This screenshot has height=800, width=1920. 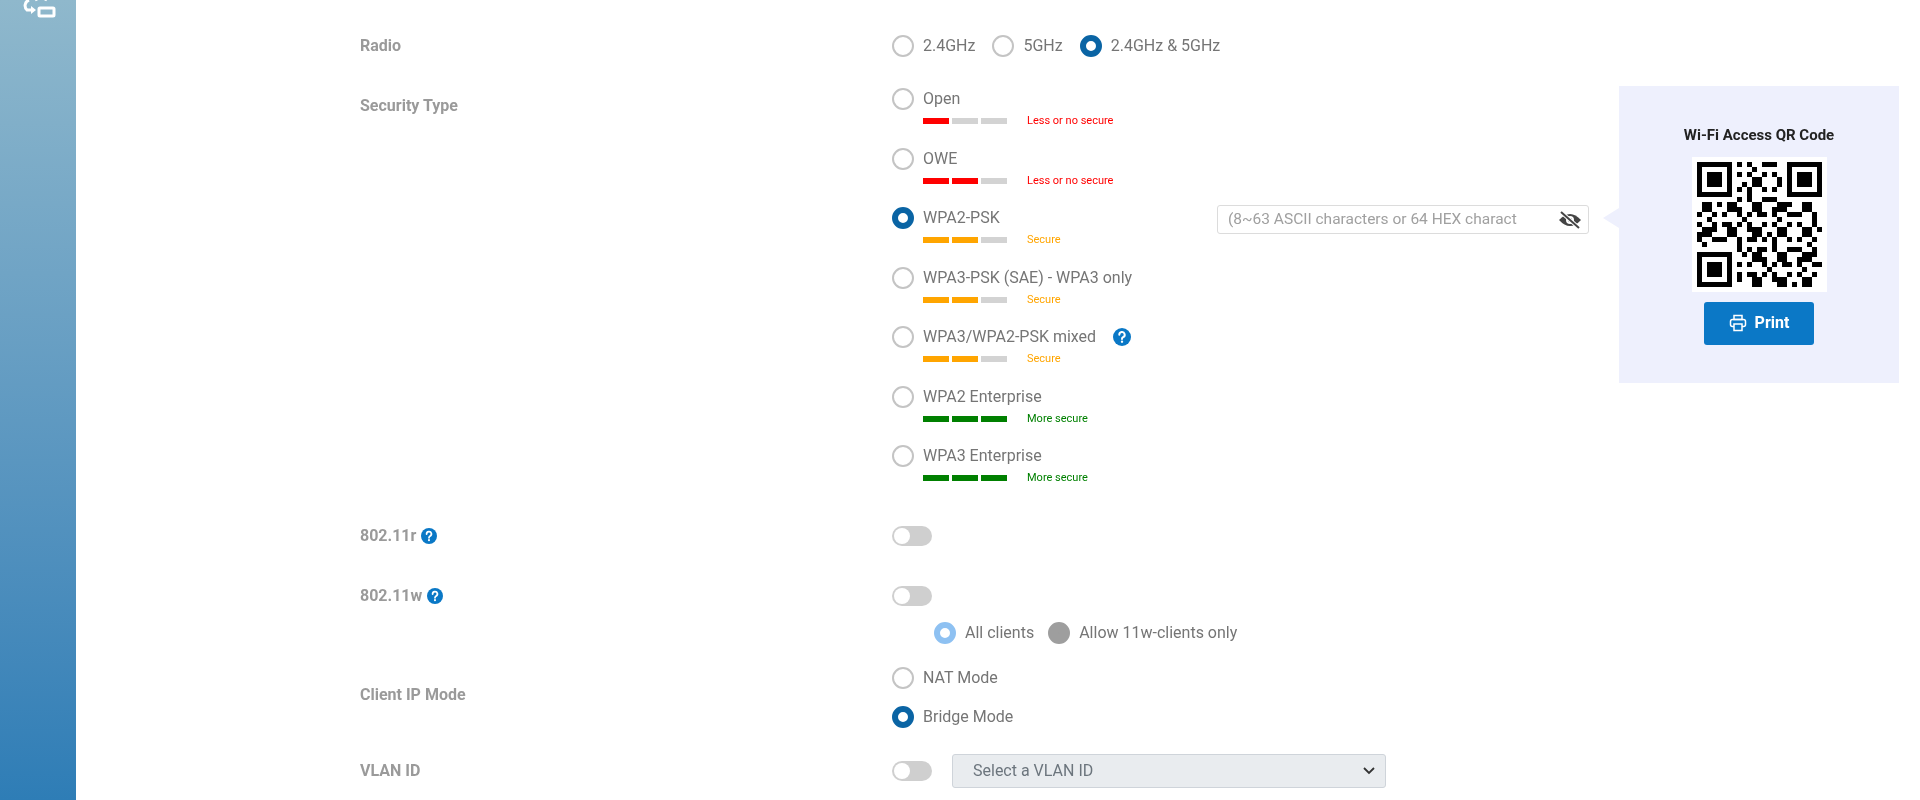 I want to click on printer-icon, so click(x=1737, y=323).